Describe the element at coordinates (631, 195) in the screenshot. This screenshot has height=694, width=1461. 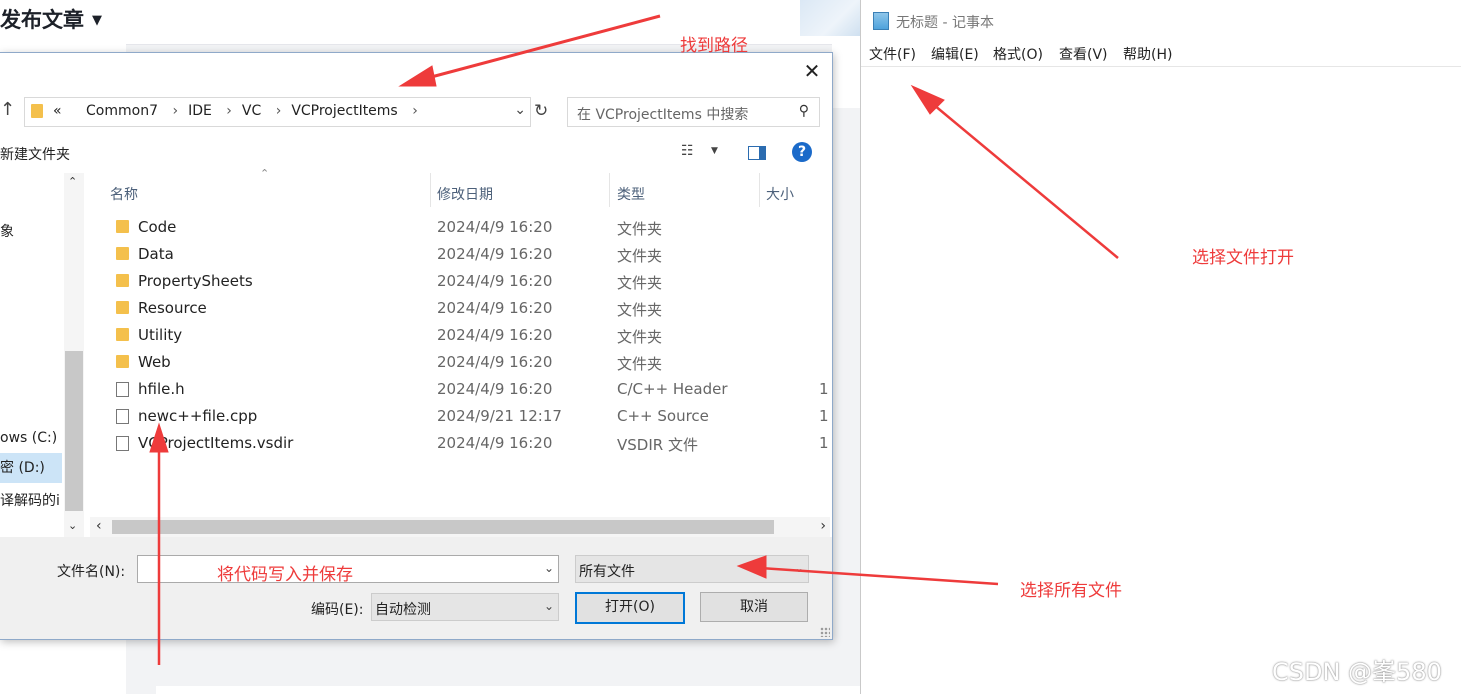
I see `column-header-type: 类型` at that location.